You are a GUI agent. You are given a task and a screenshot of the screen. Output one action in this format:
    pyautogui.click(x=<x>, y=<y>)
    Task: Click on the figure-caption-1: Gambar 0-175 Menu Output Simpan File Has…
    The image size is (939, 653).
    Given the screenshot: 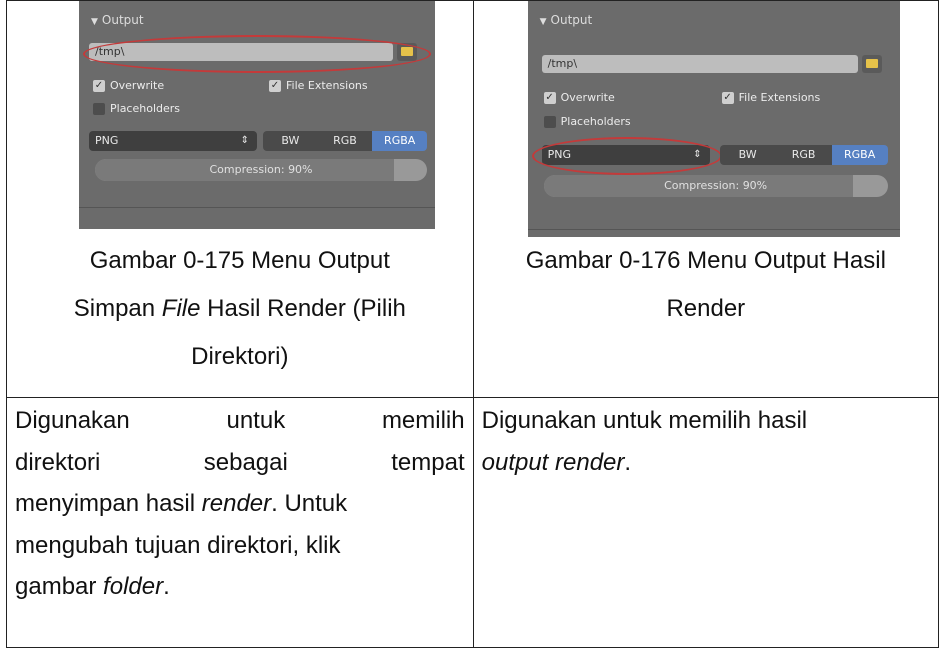 What is the action you would take?
    pyautogui.click(x=239, y=308)
    